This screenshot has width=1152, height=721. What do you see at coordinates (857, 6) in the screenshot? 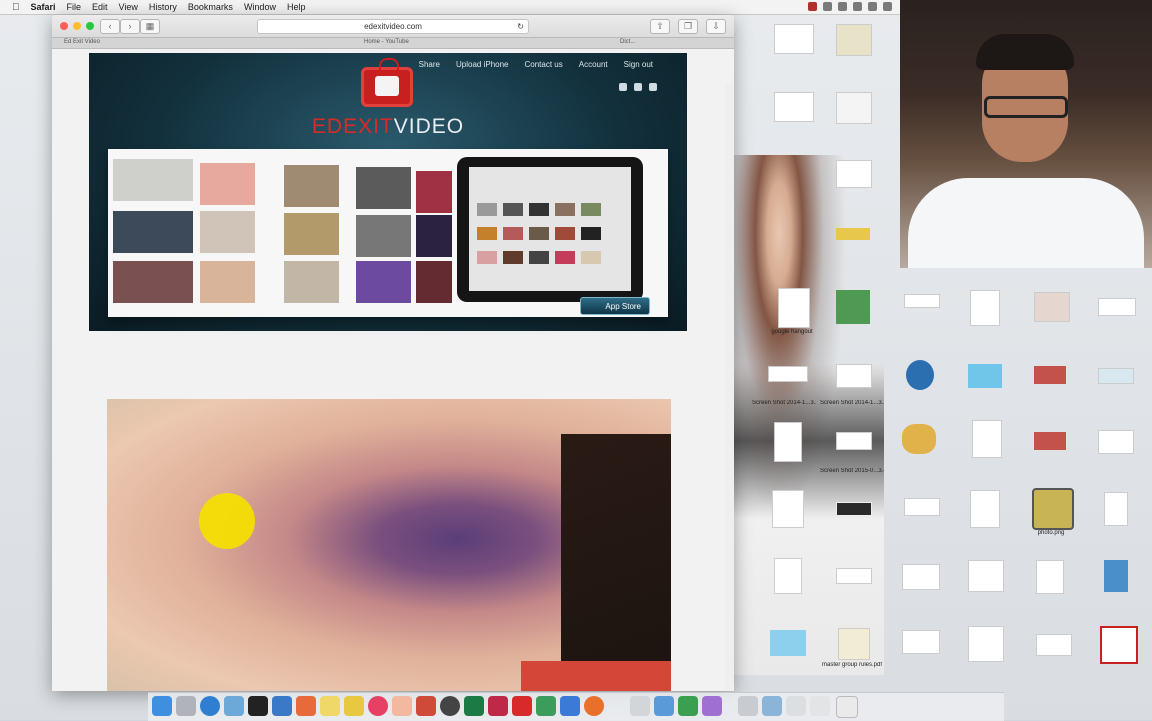
I see `sync-icon` at bounding box center [857, 6].